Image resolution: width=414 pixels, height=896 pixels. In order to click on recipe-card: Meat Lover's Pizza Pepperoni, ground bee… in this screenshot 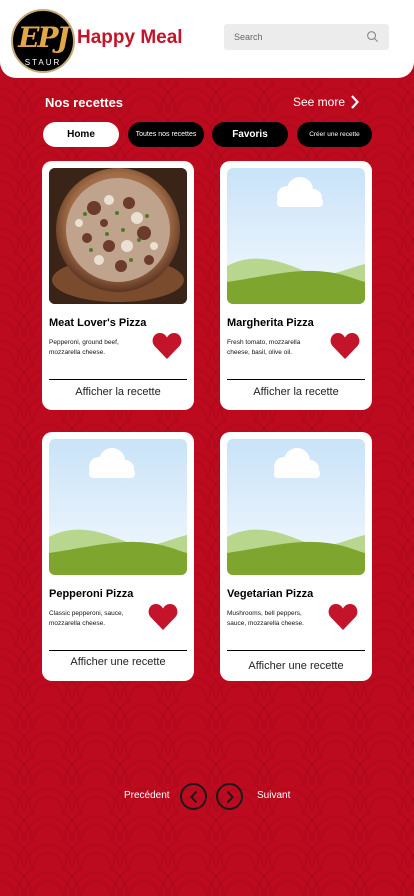, I will do `click(118, 285)`.